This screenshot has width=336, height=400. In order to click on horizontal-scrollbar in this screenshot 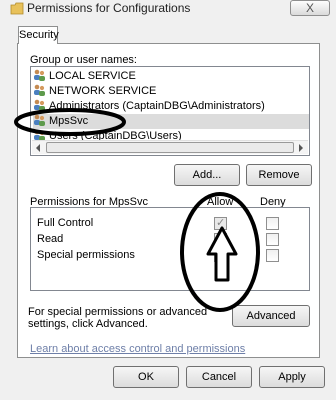, I will do `click(170, 147)`.